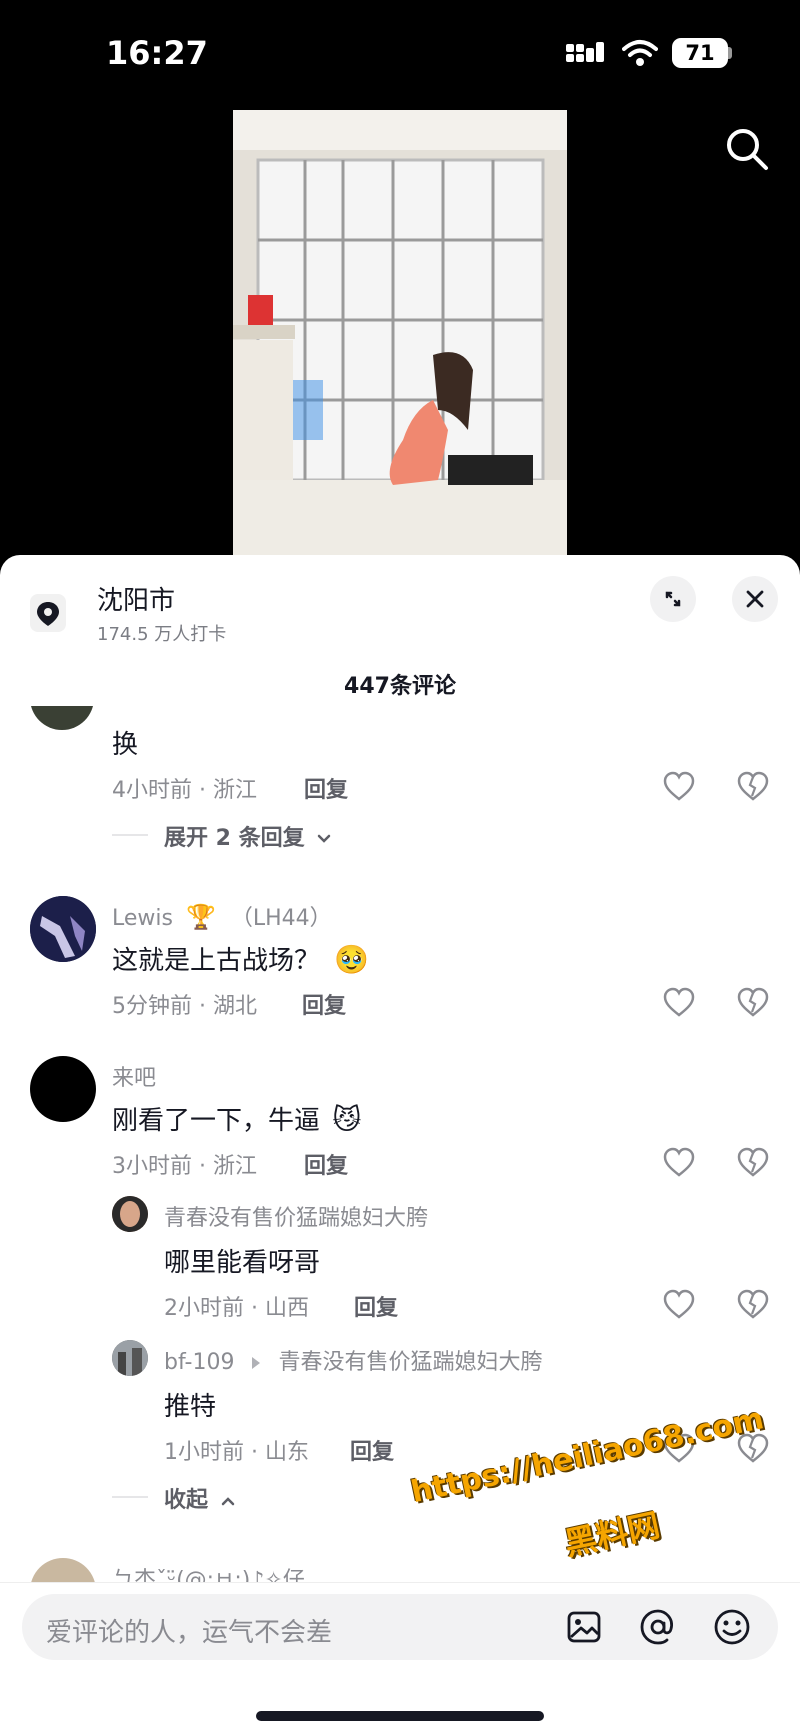 This screenshot has height=1734, width=800. I want to click on expand-replies-label: 展开 2 条回复, so click(234, 838).